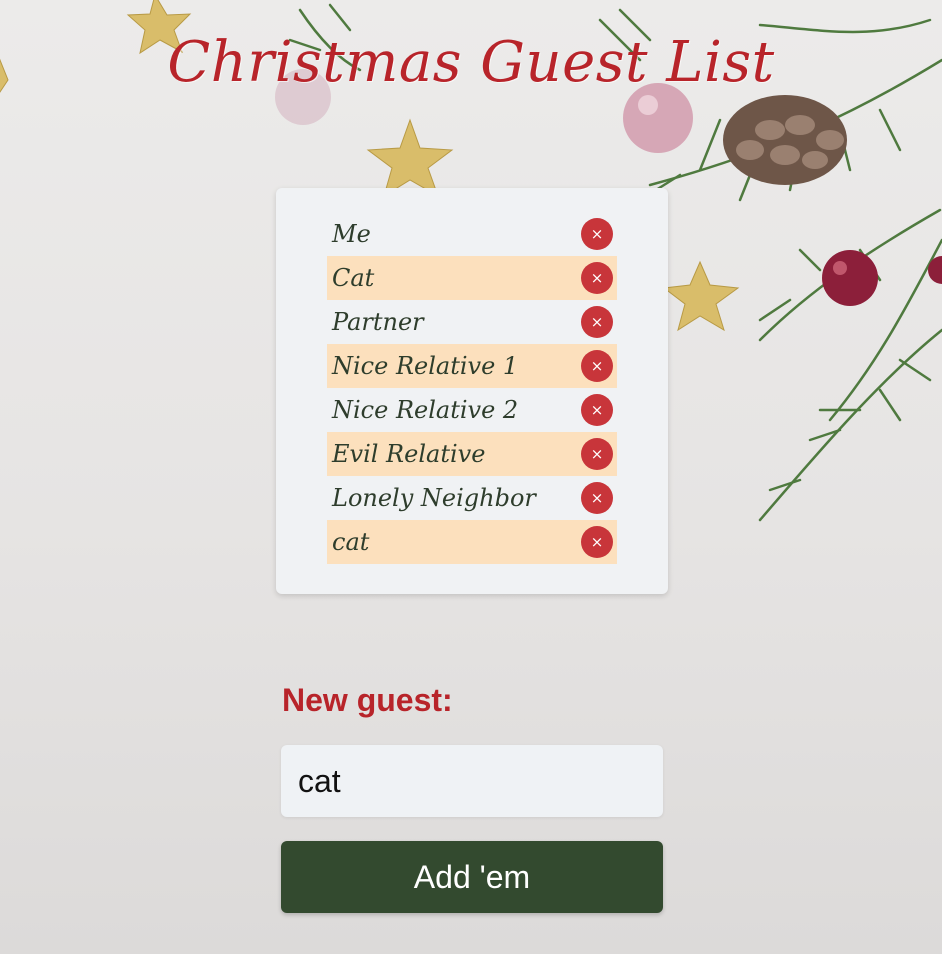 This screenshot has width=942, height=954. I want to click on guest-name: Nice Relative 1, so click(425, 366).